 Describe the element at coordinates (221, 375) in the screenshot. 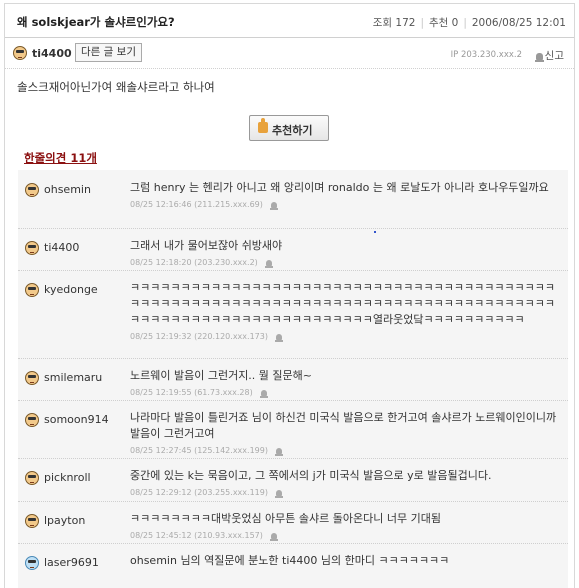

I see `comment-text: 노르웨이 발음이 그런거지.. 뭘 질문해~` at that location.